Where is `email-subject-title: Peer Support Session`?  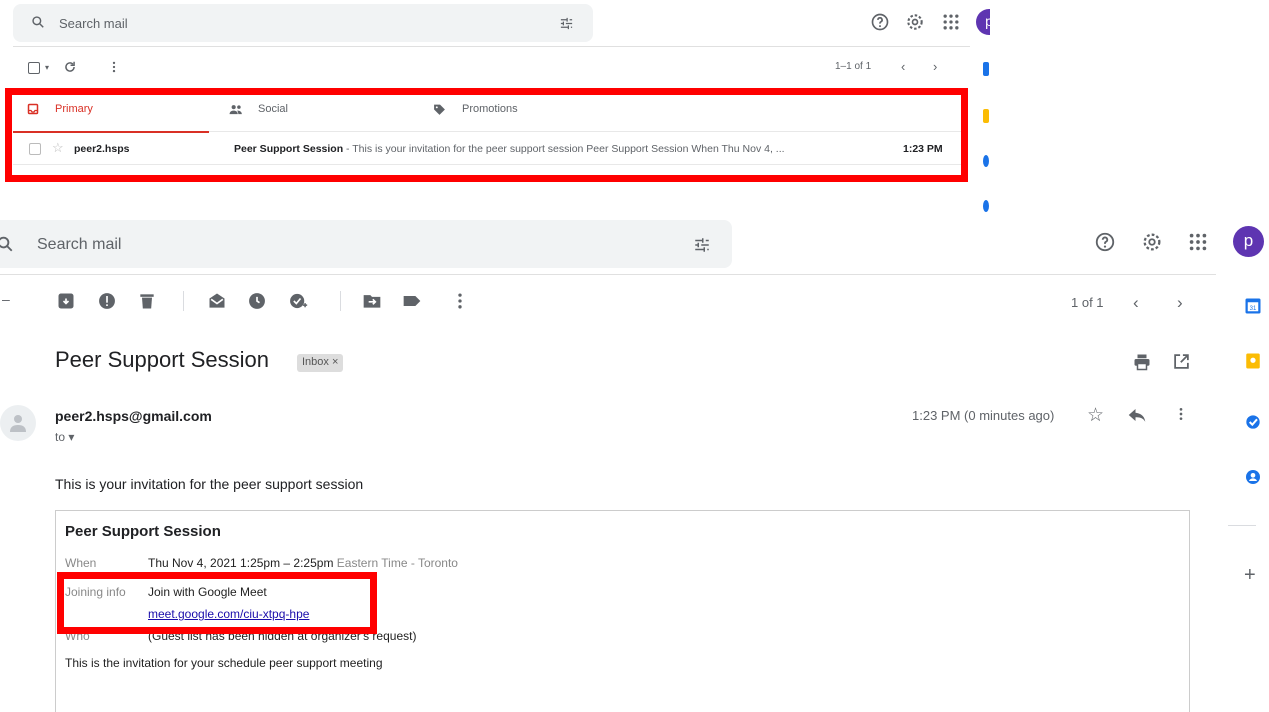 email-subject-title: Peer Support Session is located at coordinates (162, 359).